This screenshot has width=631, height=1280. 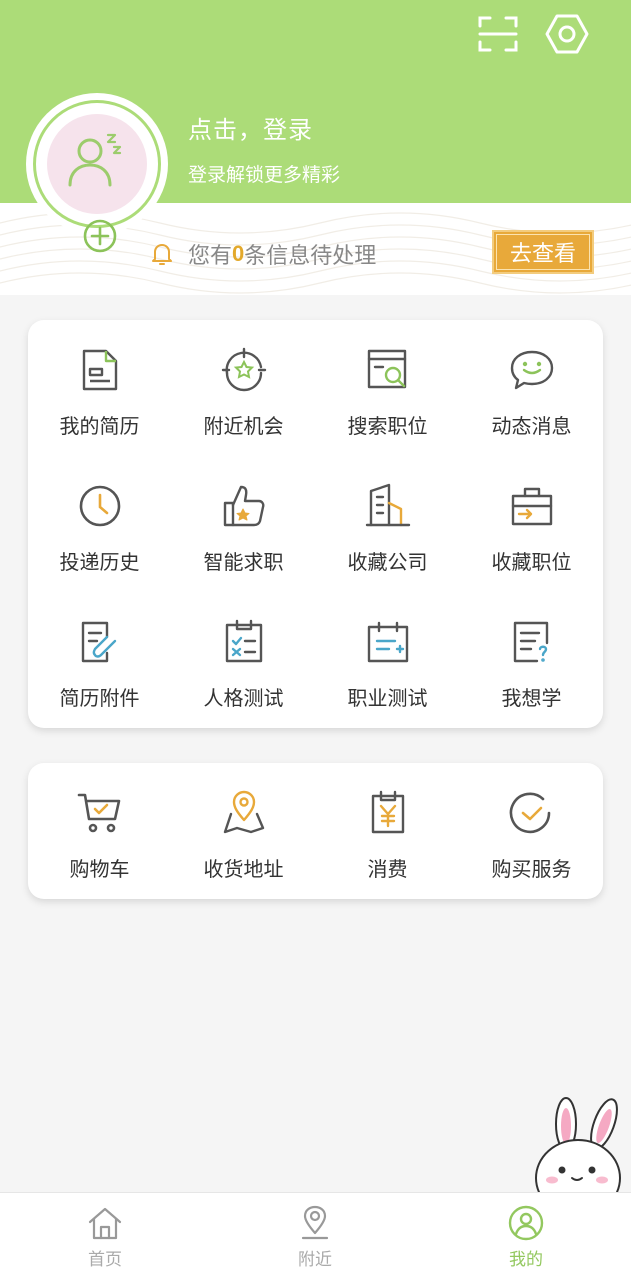 What do you see at coordinates (99, 427) in the screenshot?
I see `menu-item-label: 我的简历` at bounding box center [99, 427].